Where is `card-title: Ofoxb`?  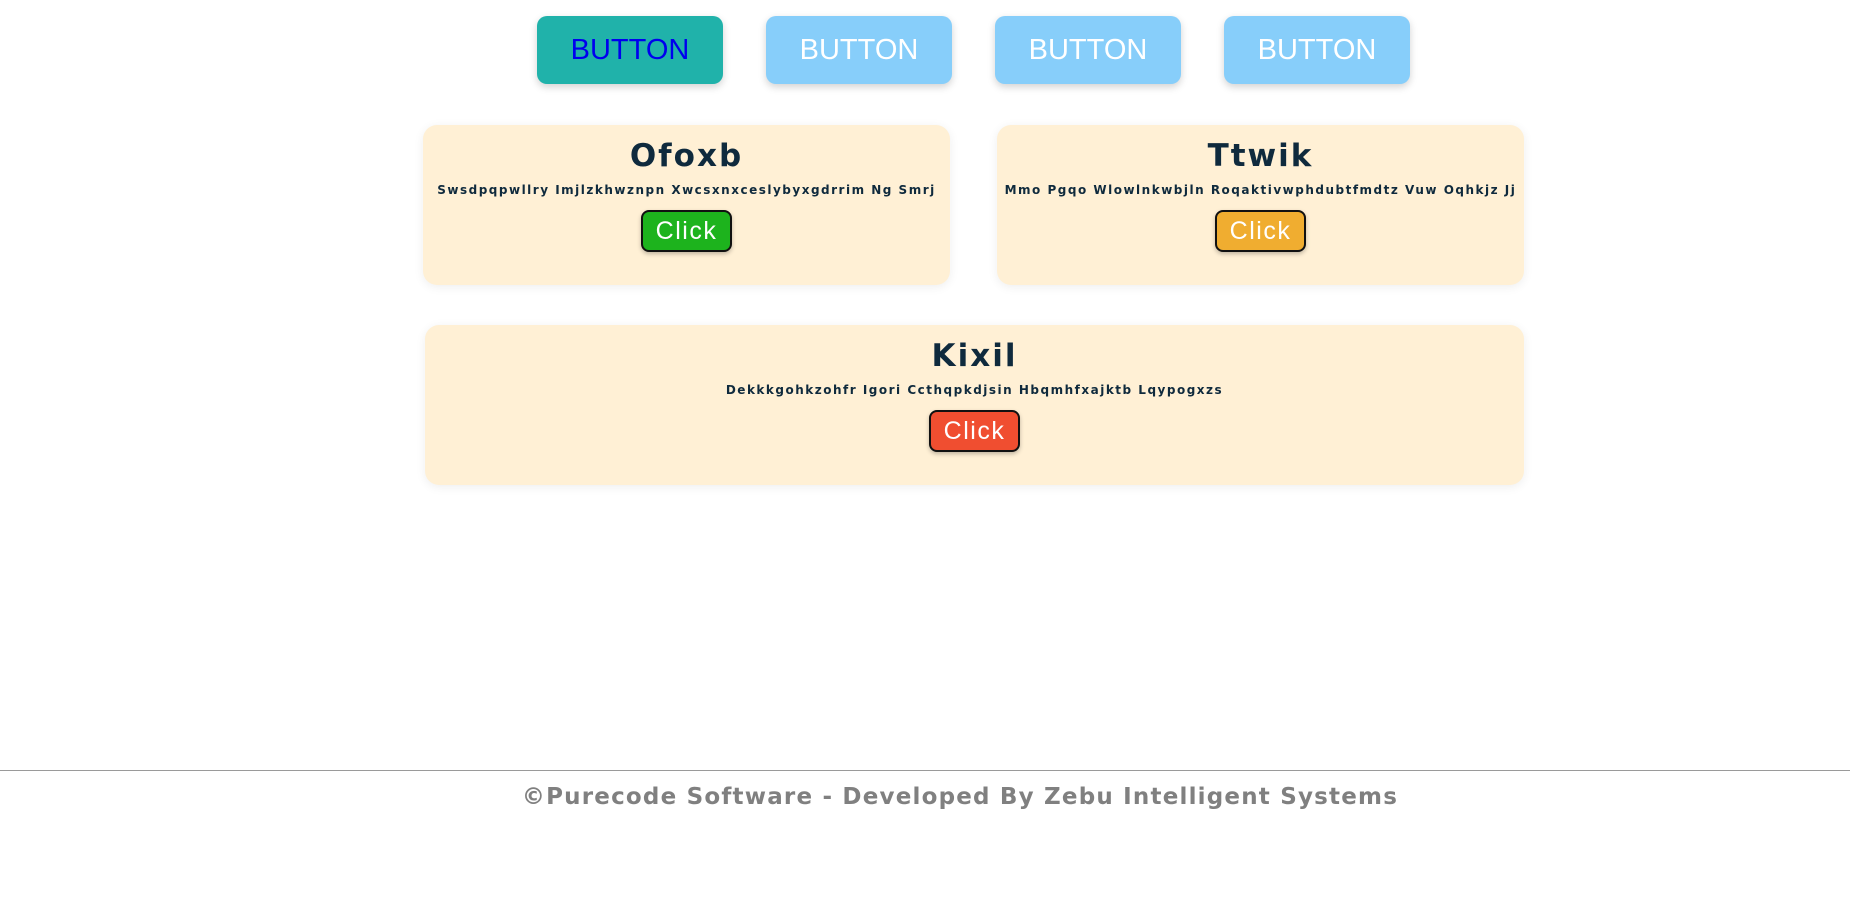 card-title: Ofoxb is located at coordinates (686, 156).